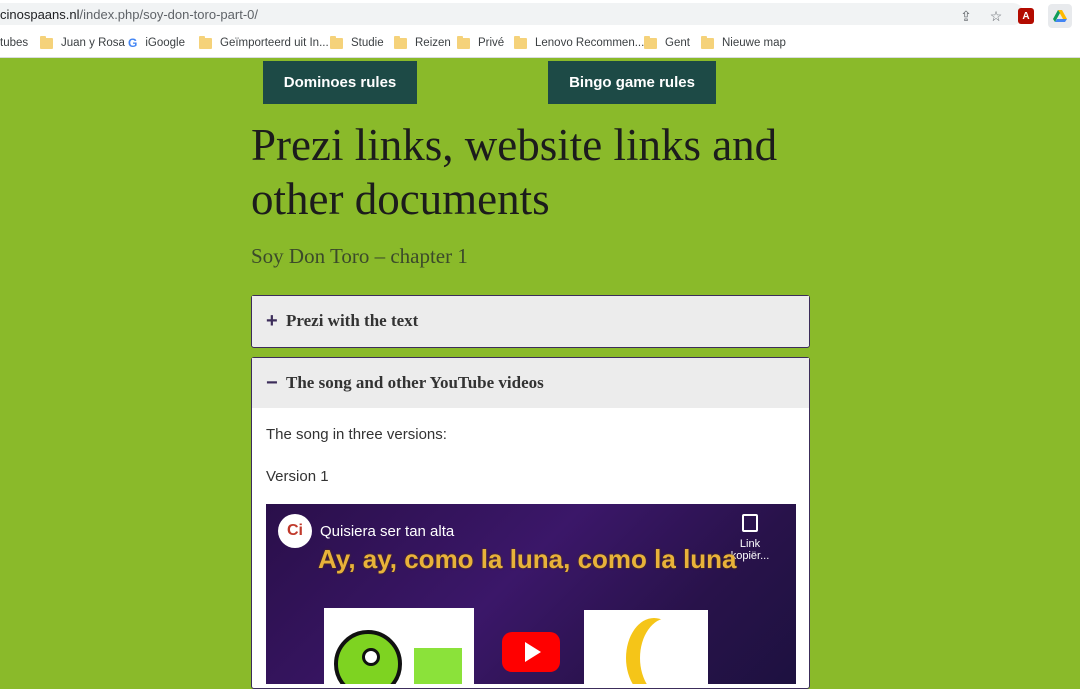 The image size is (1080, 689). I want to click on accordion-title: The song and other YouTube videos, so click(415, 382).